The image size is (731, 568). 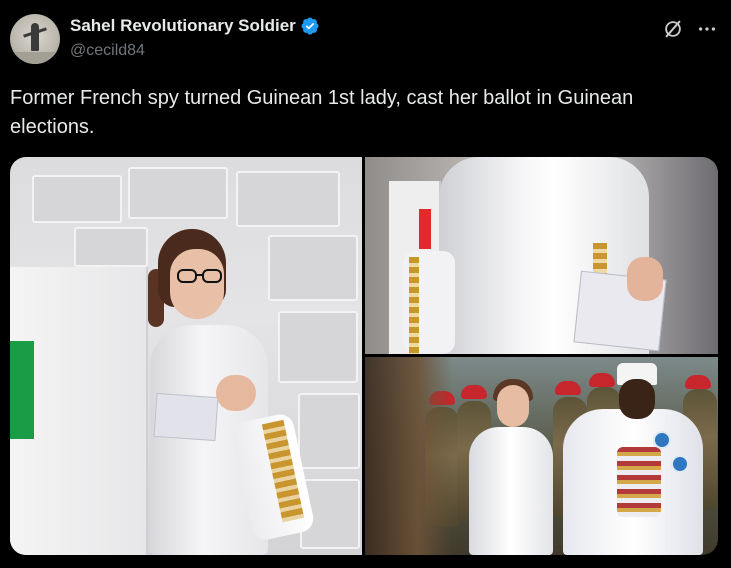 I want to click on tweet-header: Sahel Revolutionary Soldier @cecild84, so click(x=365, y=39).